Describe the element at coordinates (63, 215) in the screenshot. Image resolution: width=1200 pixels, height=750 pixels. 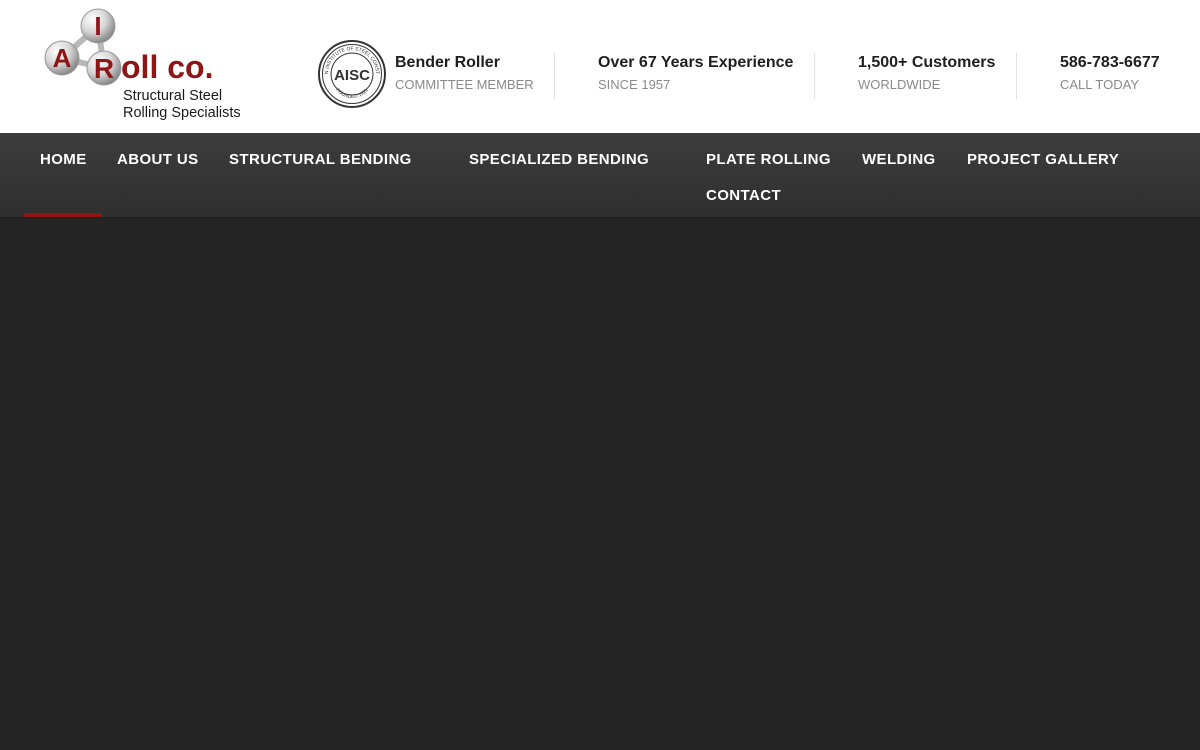
I see `nav-active-indicator` at that location.